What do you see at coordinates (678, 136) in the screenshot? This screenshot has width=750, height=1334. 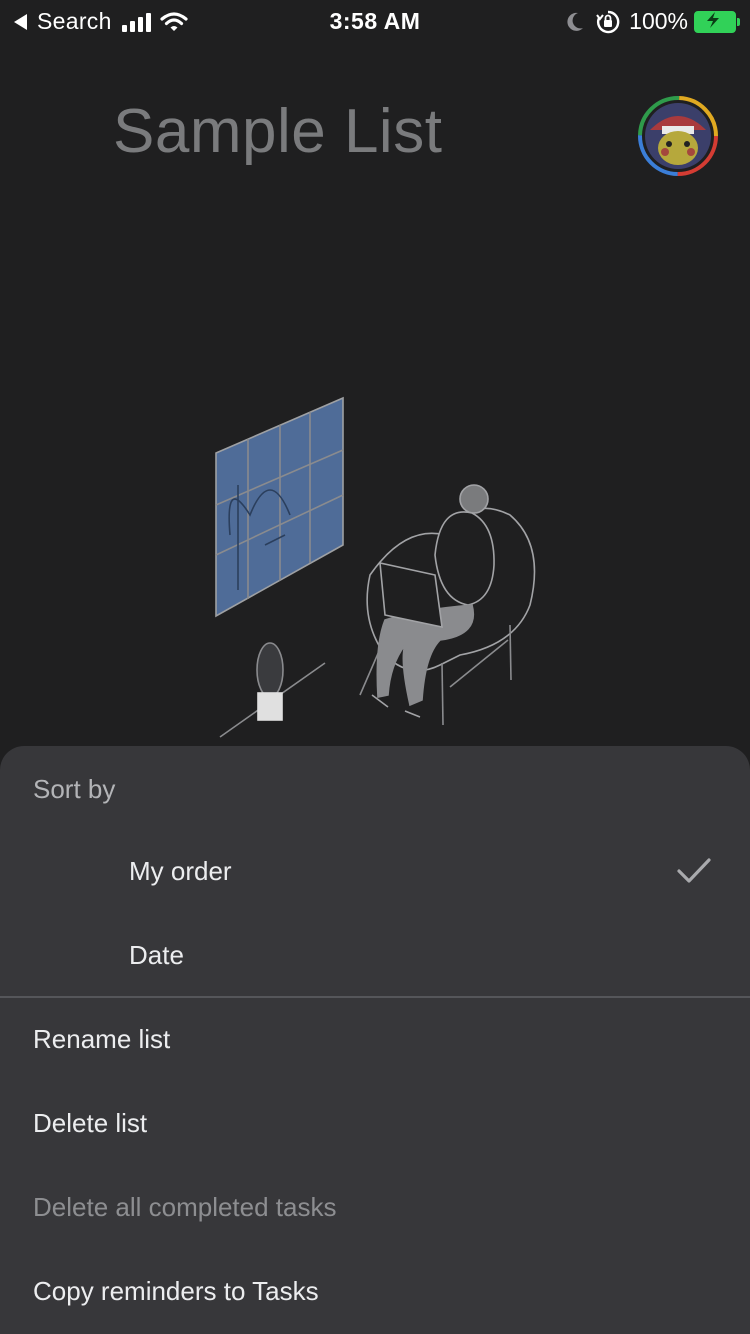 I see `account-avatar` at bounding box center [678, 136].